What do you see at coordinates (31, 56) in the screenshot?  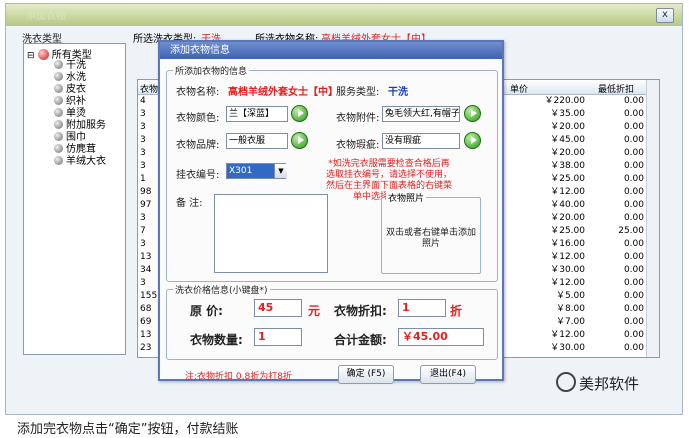 I see `collapse-icon: ⊟` at bounding box center [31, 56].